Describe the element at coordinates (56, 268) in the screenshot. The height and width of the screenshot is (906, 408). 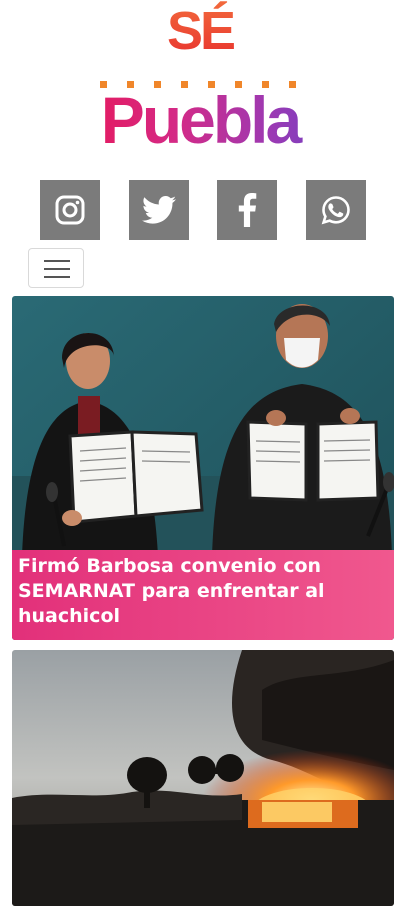
I see `menu-toggle-button` at that location.